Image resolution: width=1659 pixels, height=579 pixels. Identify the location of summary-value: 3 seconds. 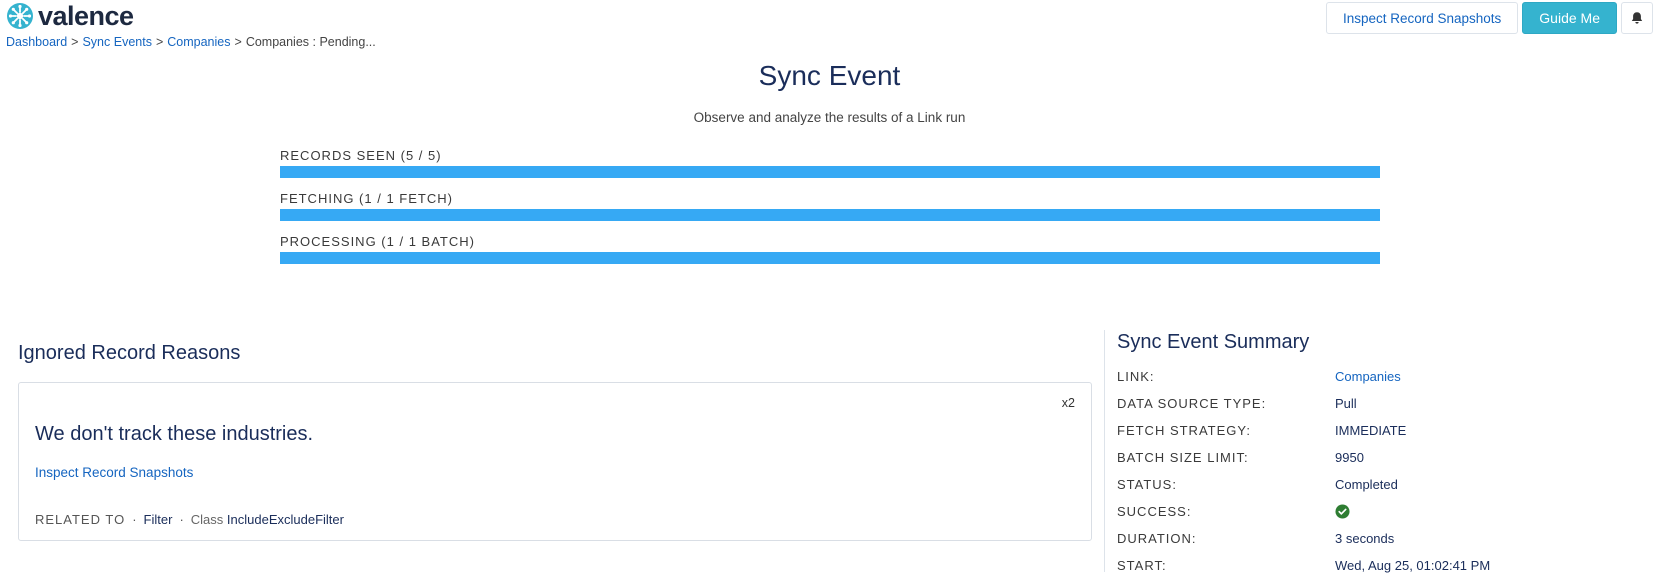
(1365, 538).